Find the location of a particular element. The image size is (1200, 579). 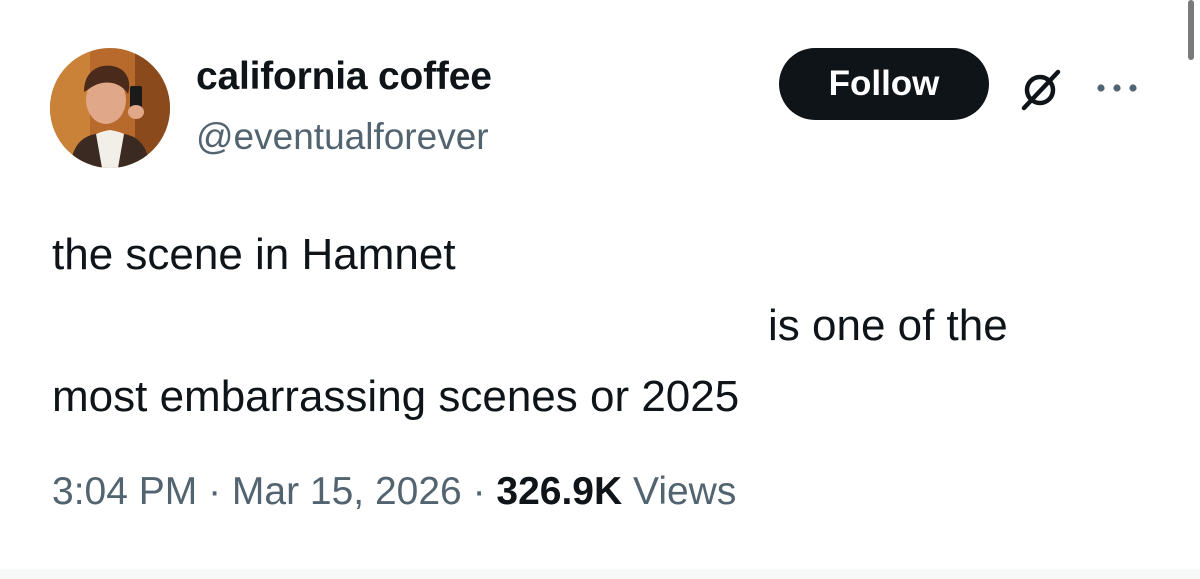

tweet-date: Mar 15, 2026 is located at coordinates (347, 491).